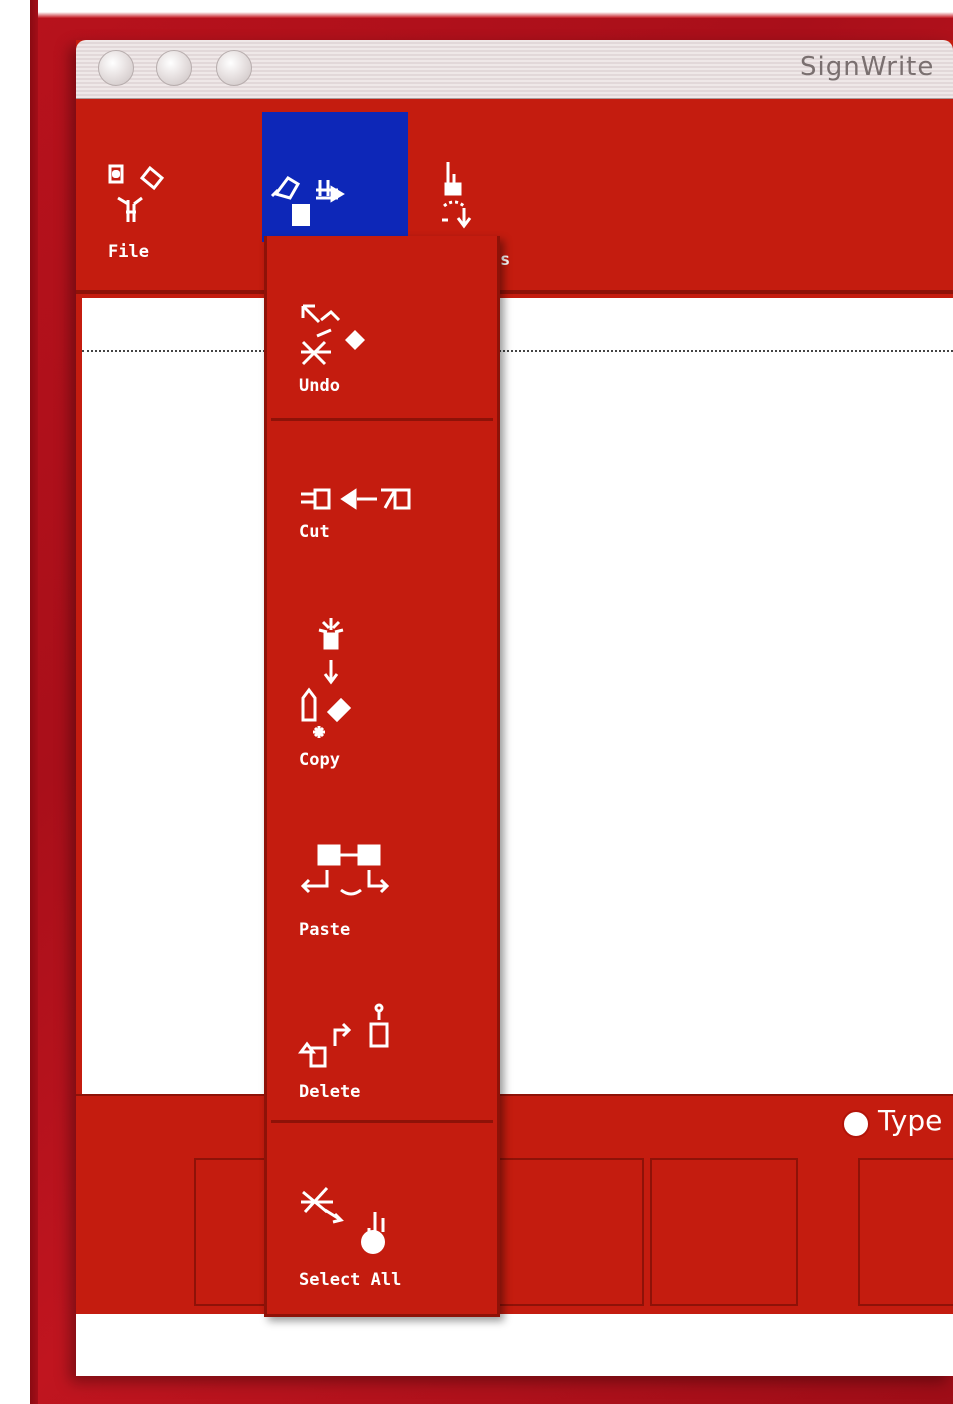 The image size is (953, 1404). I want to click on view-sign-icon, so click(457, 195).